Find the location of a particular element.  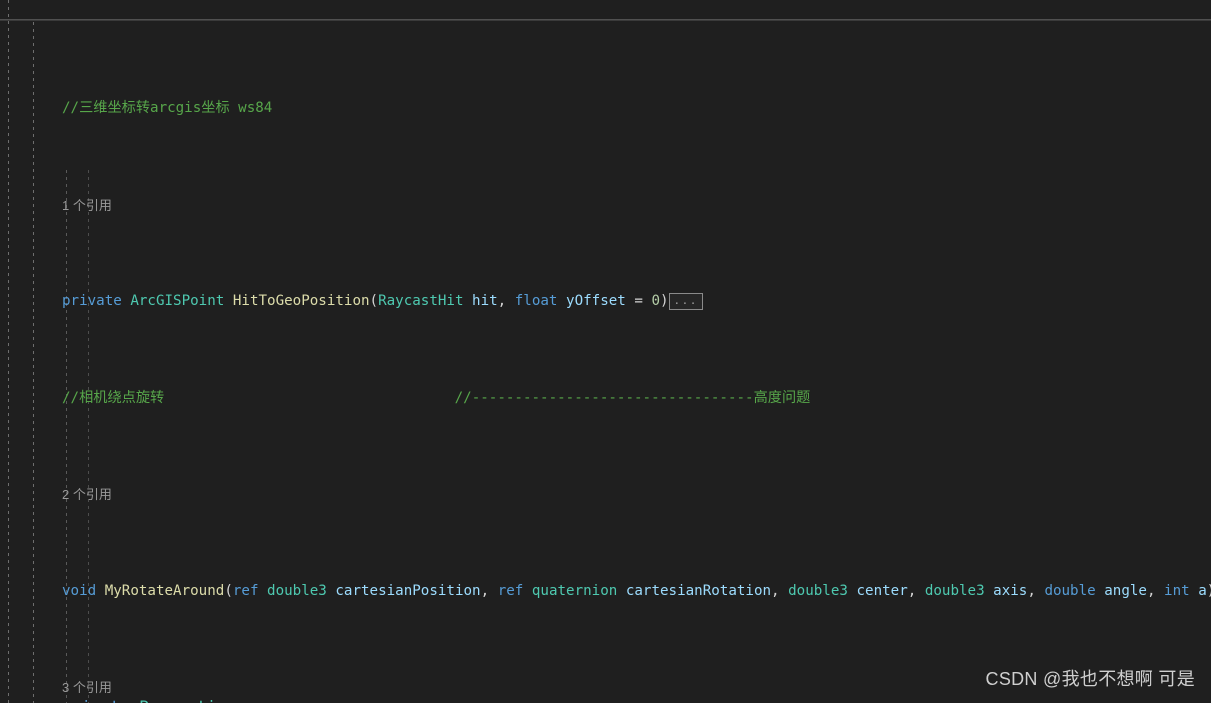

type-properti: Properti is located at coordinates (177, 700).